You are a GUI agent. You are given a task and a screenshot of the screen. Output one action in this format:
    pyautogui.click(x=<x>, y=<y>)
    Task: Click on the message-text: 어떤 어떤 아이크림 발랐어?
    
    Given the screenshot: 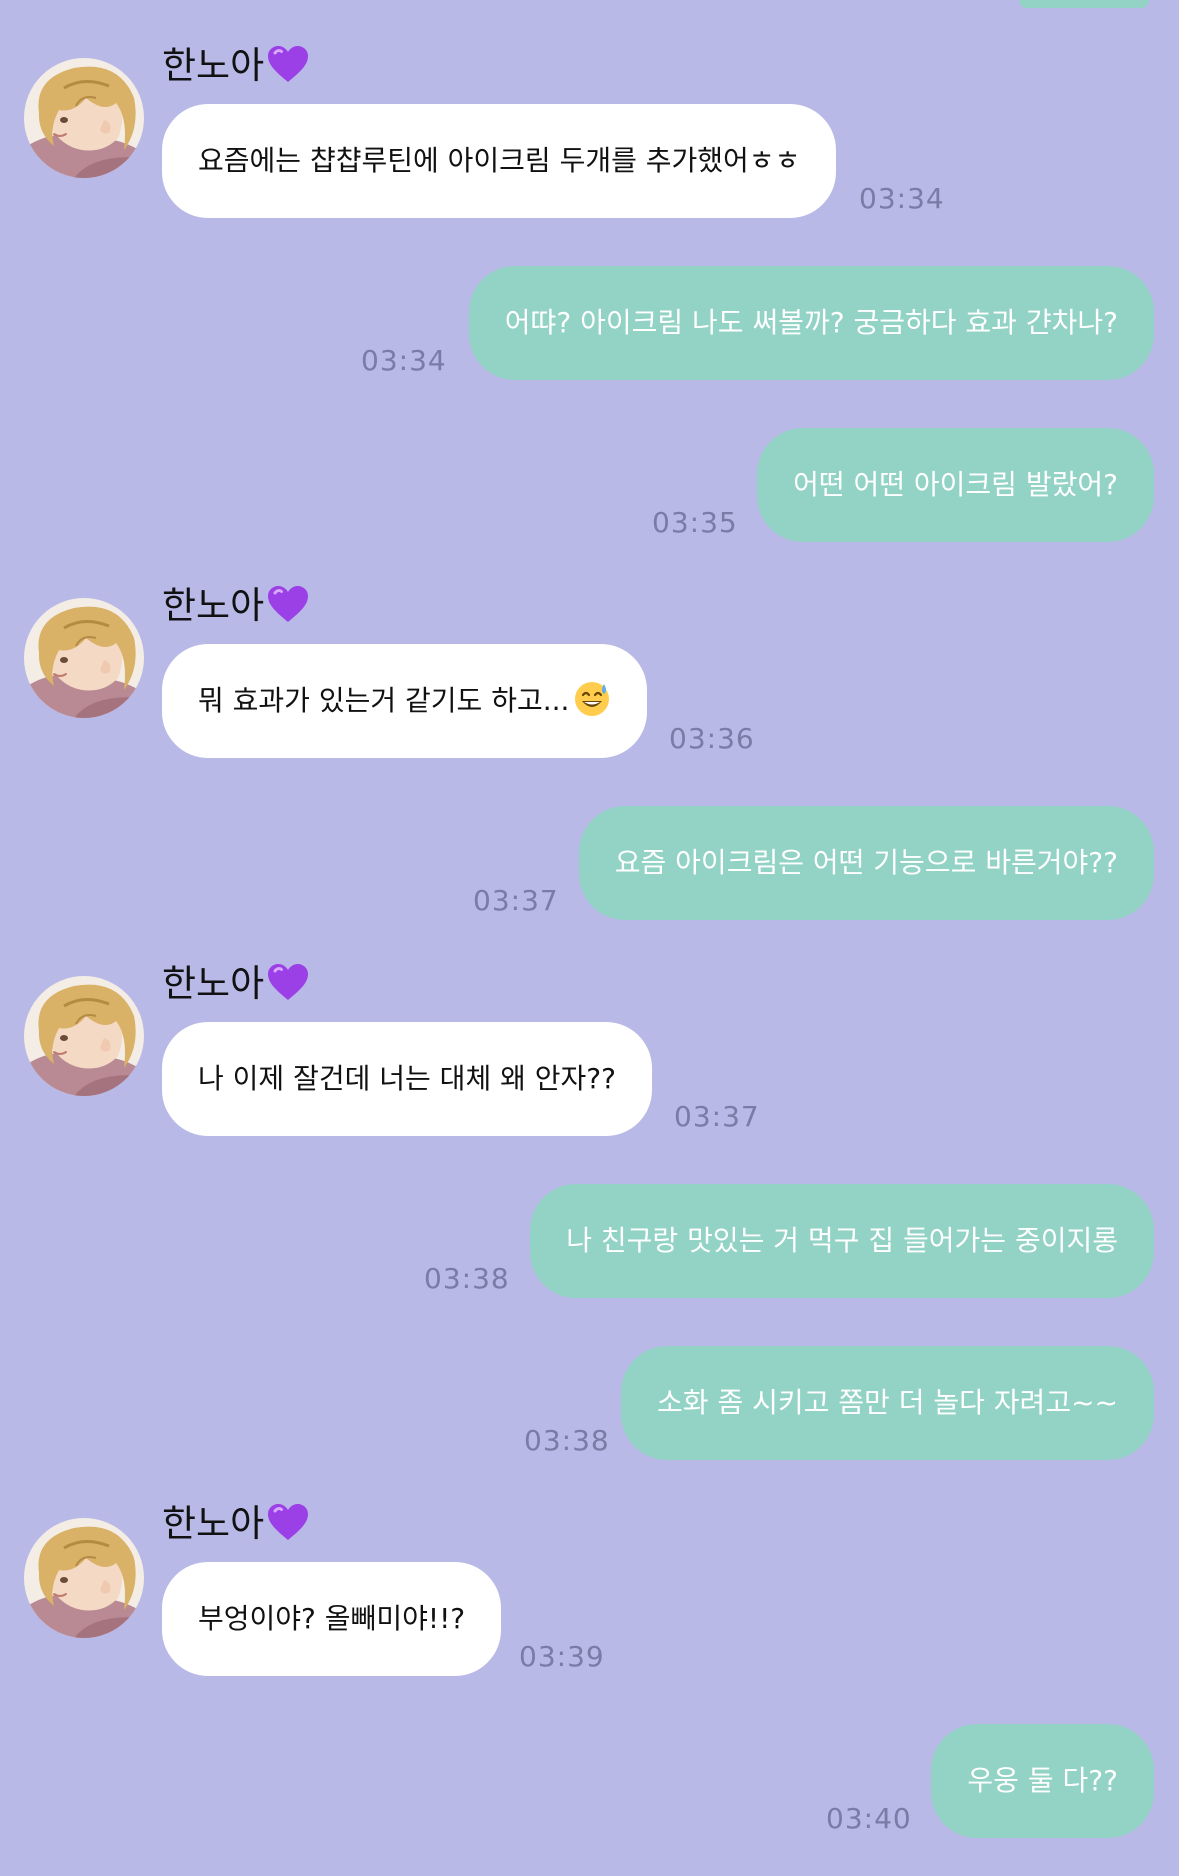 What is the action you would take?
    pyautogui.click(x=955, y=484)
    